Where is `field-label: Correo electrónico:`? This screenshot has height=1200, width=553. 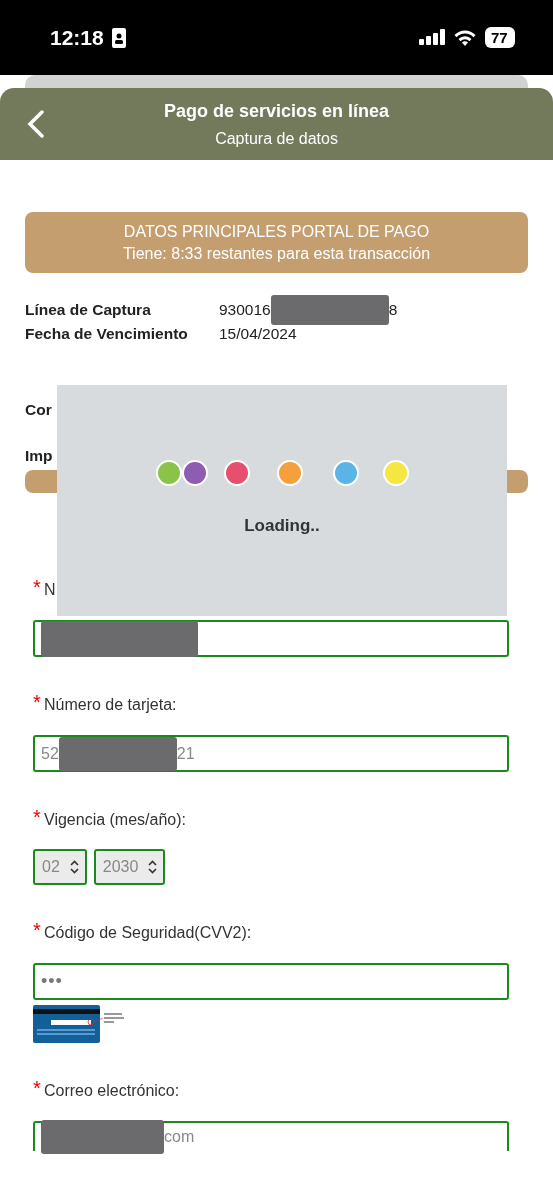 field-label: Correo electrónico: is located at coordinates (112, 1091).